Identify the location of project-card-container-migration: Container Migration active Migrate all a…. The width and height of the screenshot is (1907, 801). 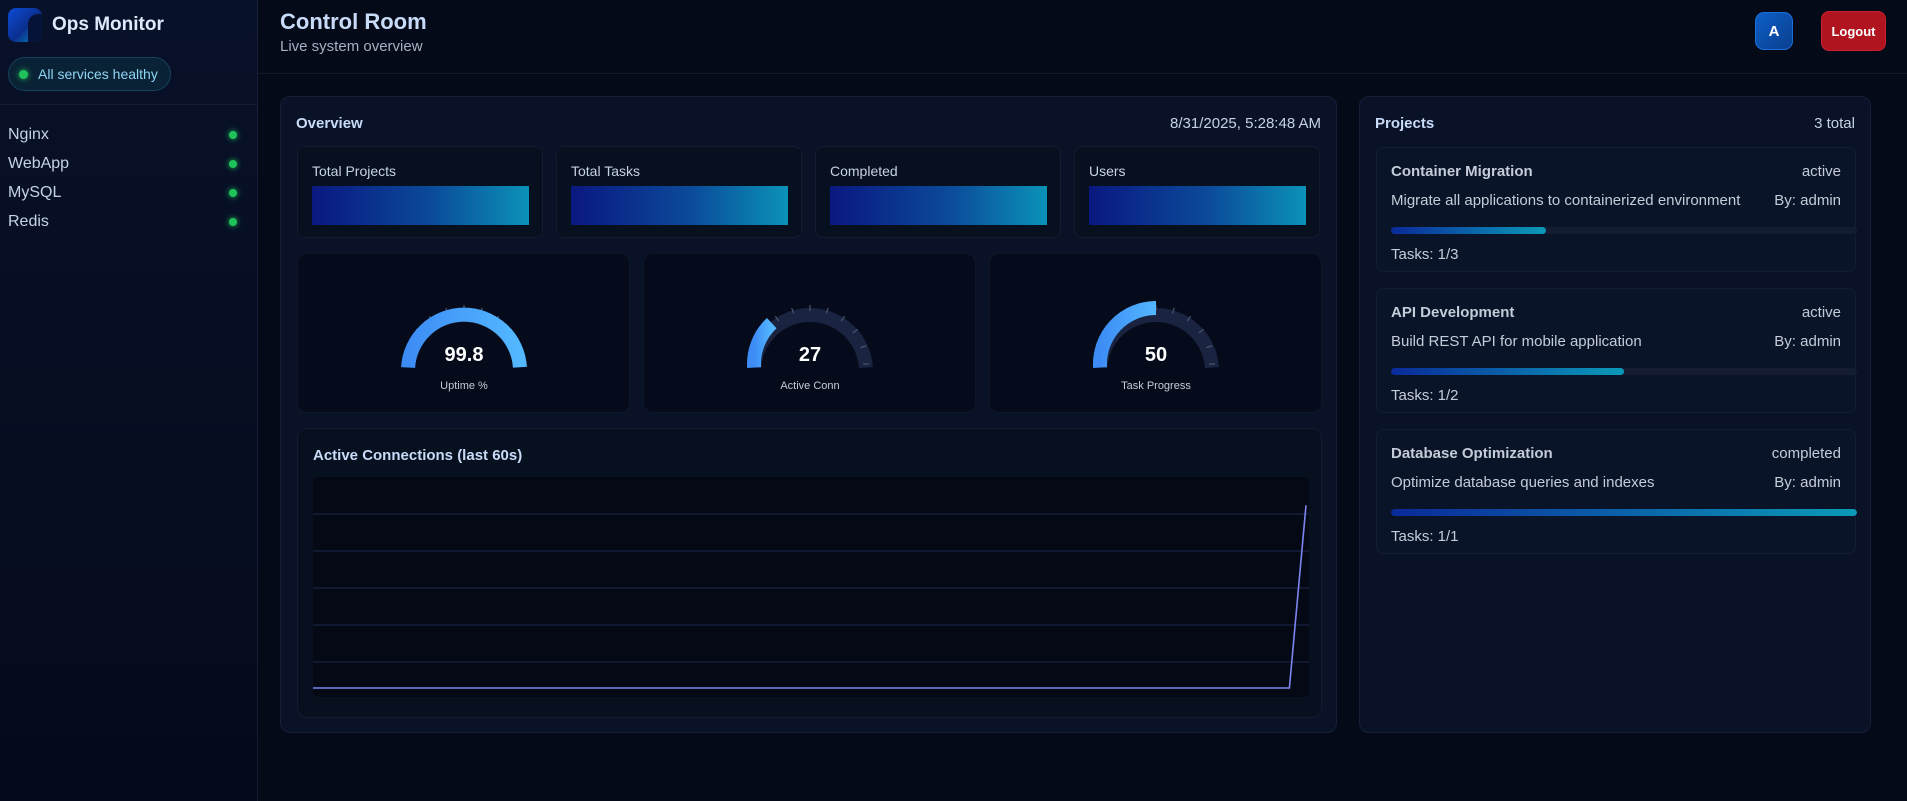
(1616, 209).